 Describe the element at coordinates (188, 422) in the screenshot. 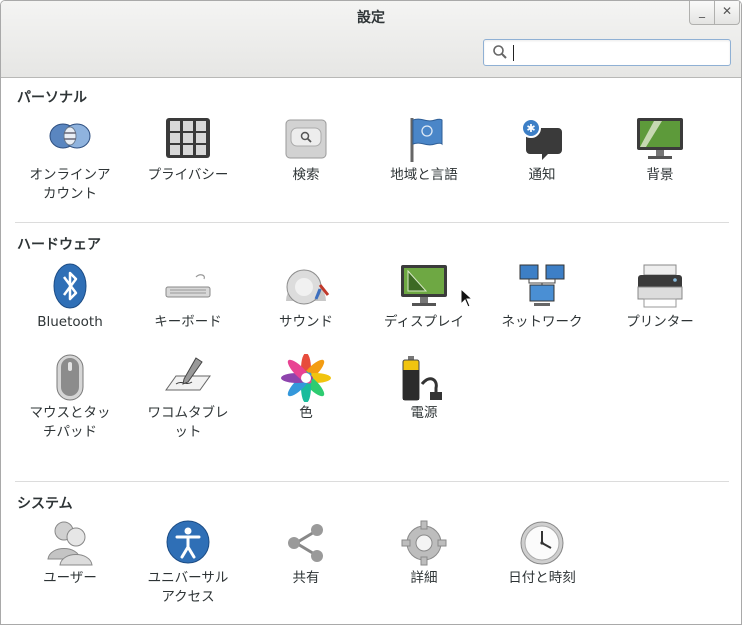

I see `wacom-label: ワコムタブレ ット` at that location.